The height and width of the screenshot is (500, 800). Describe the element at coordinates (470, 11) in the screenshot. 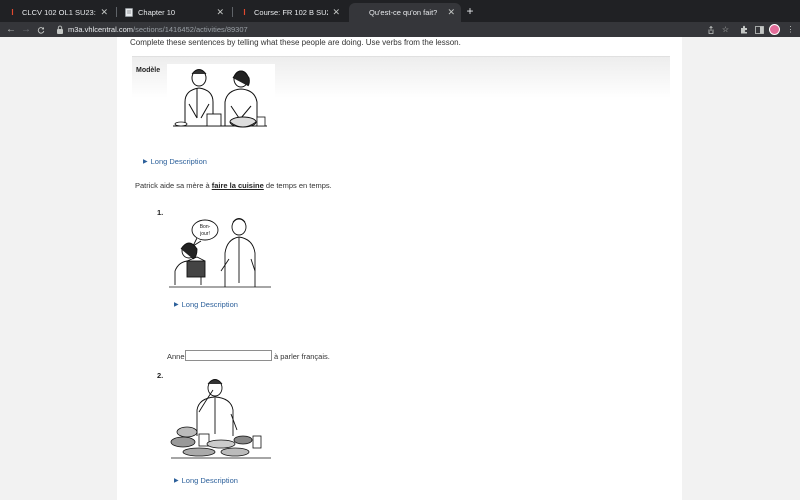

I see `new-tab-button: +` at that location.